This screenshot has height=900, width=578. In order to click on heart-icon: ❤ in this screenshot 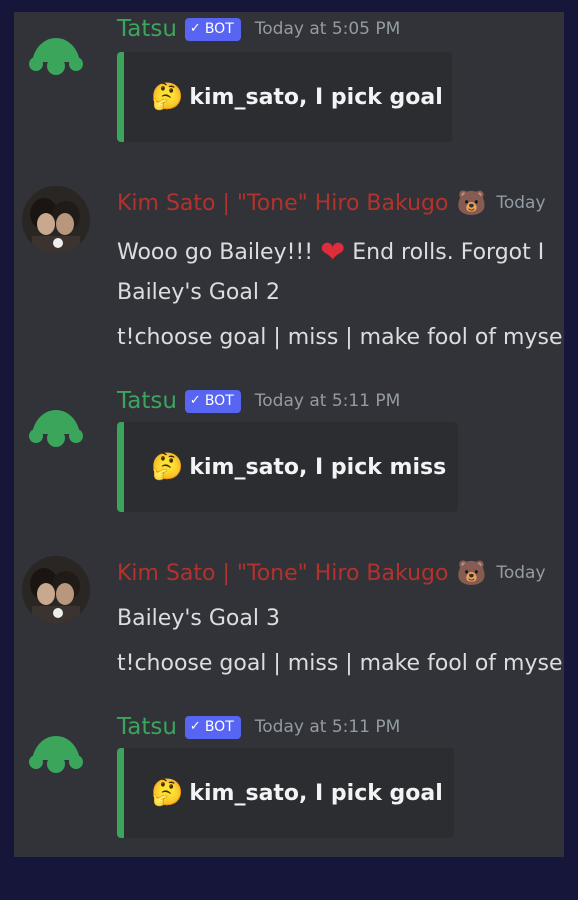, I will do `click(333, 252)`.